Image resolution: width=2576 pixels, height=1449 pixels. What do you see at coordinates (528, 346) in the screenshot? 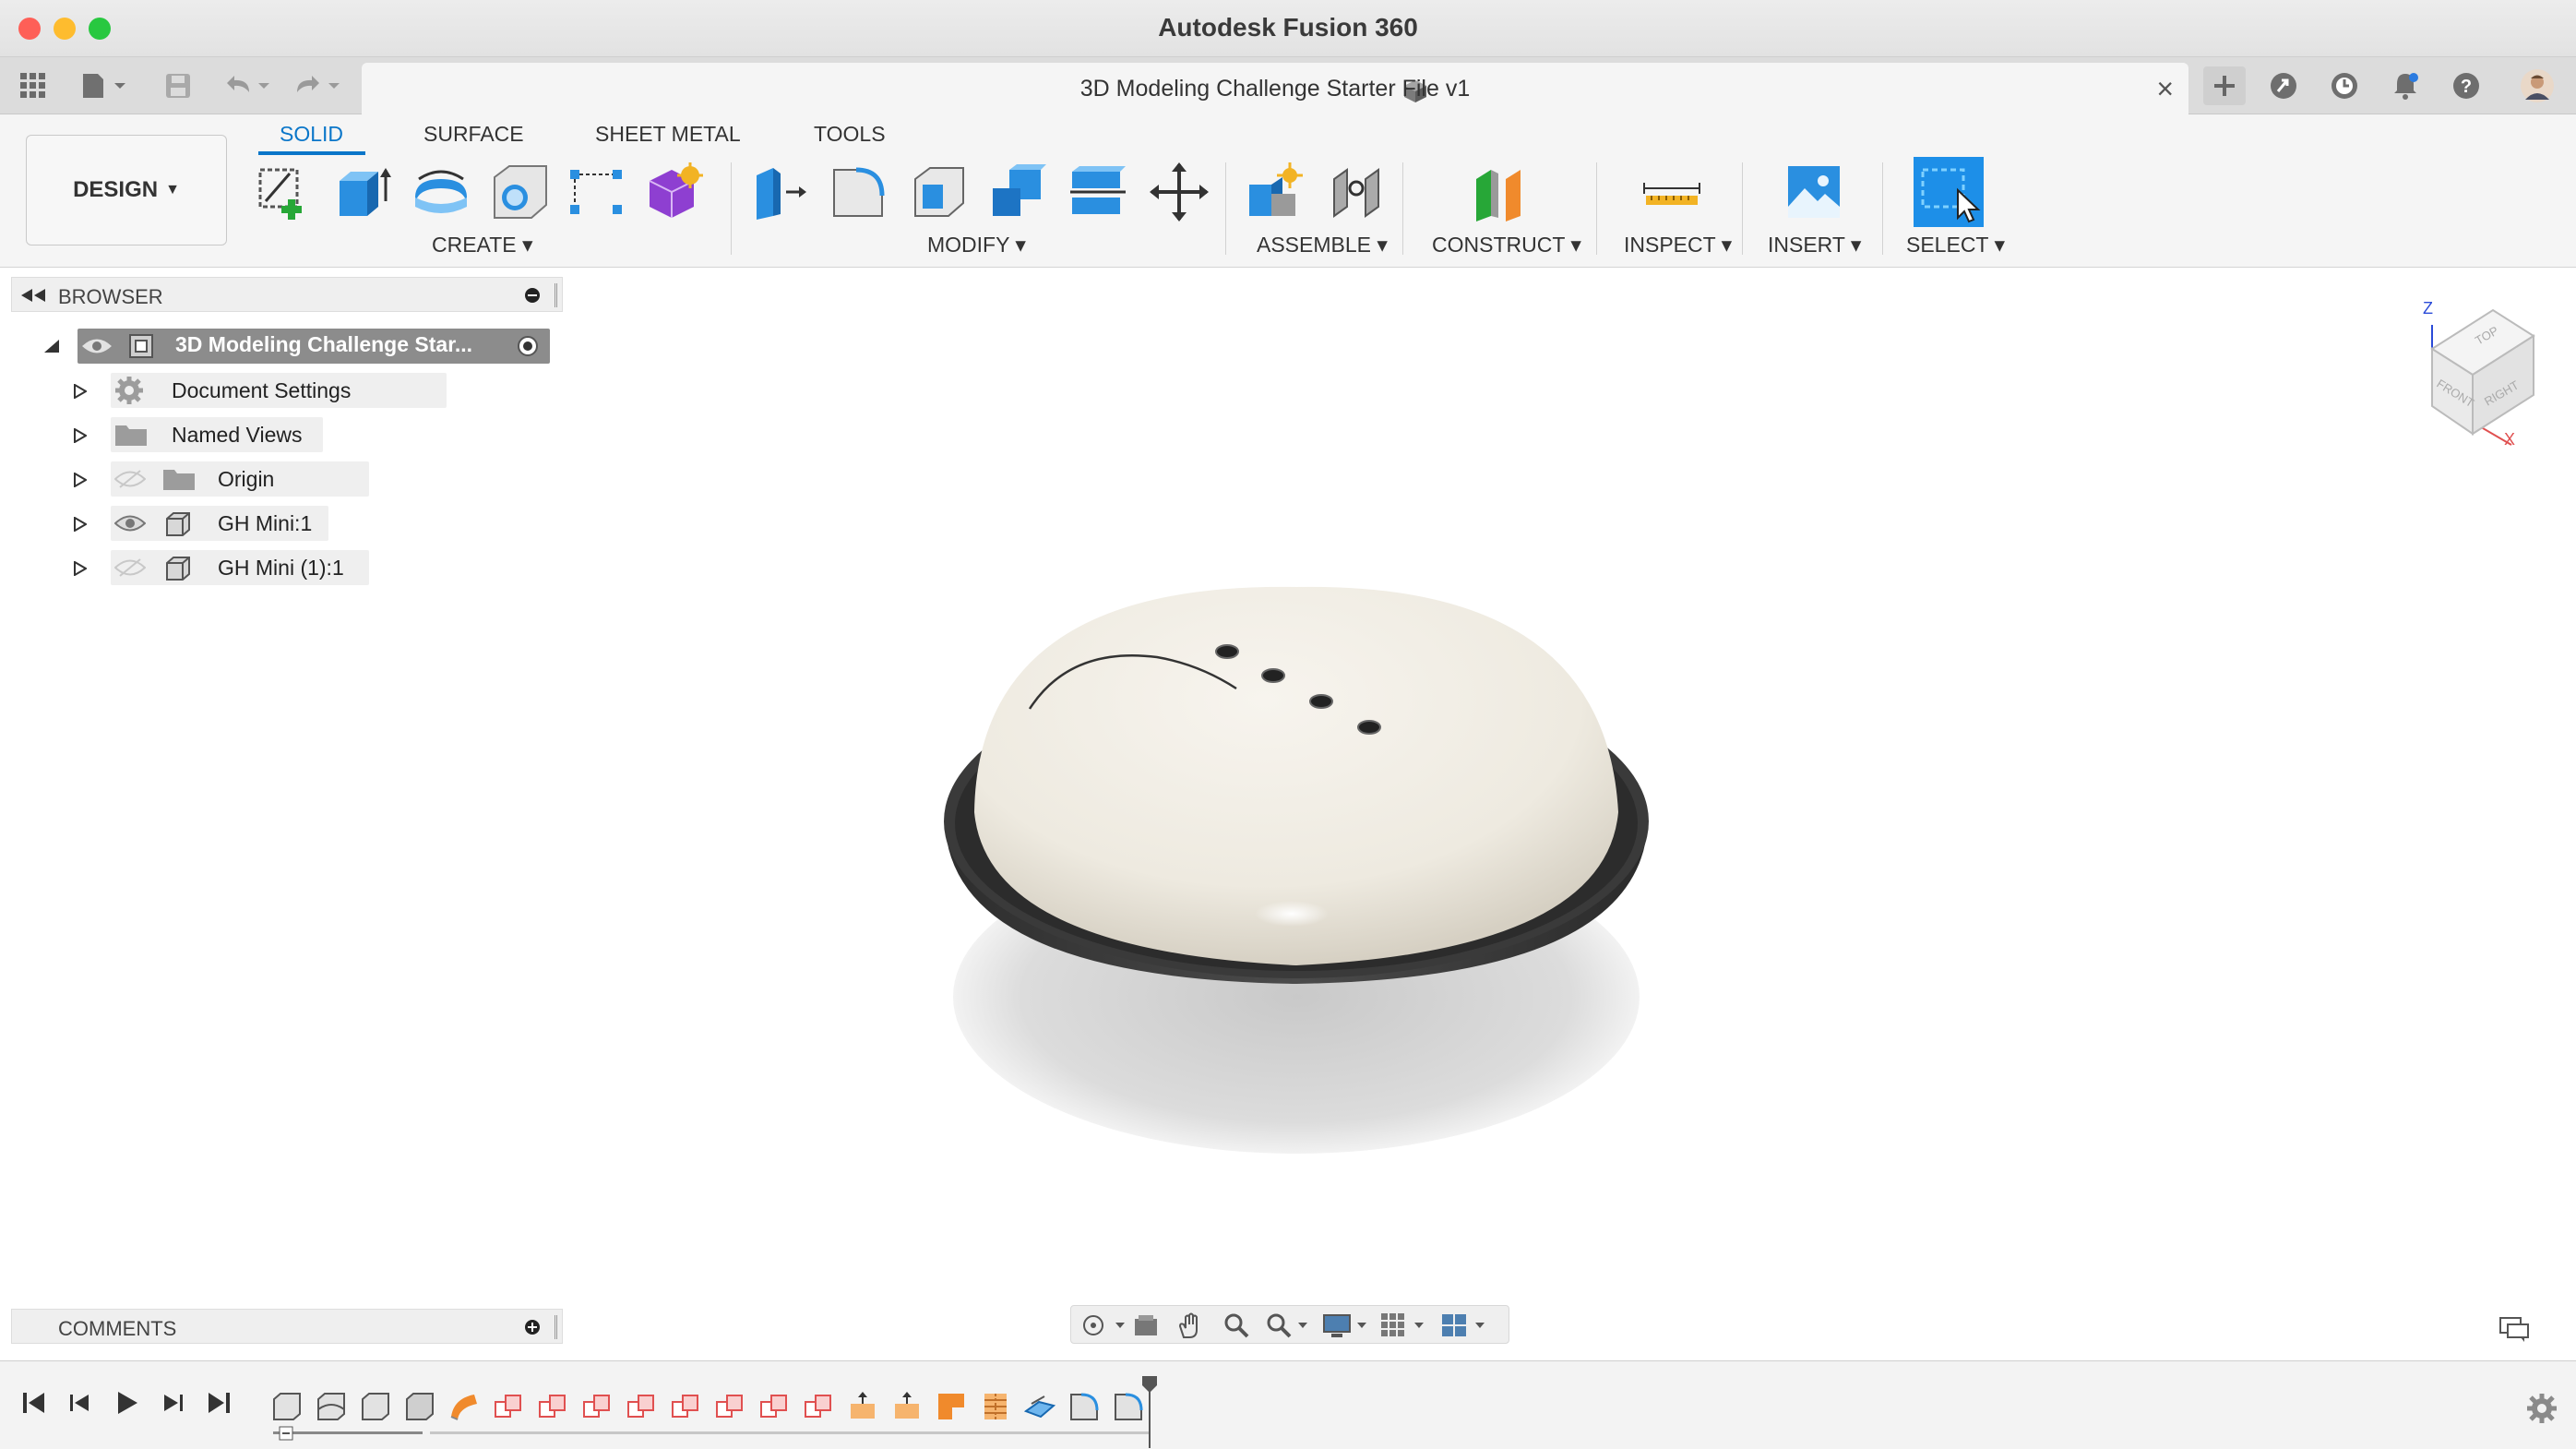
I see `activate-radio-icon` at bounding box center [528, 346].